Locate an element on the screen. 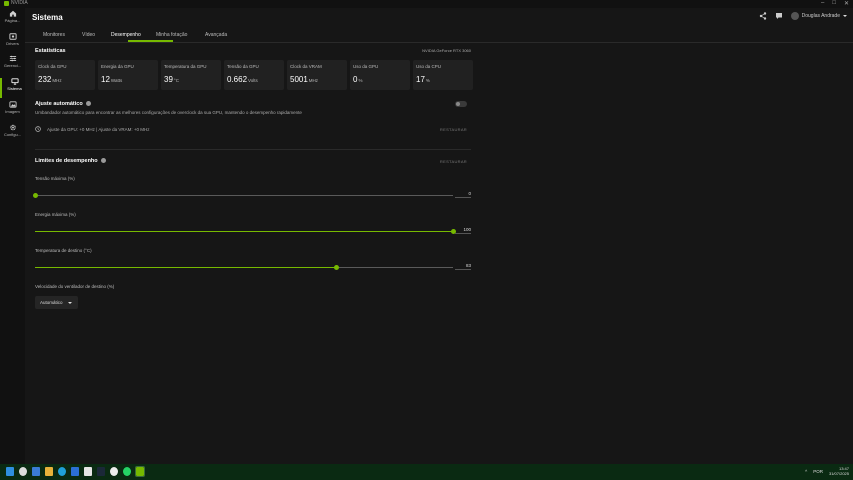 The width and height of the screenshot is (853, 480). user-menu: Douglas Andrade is located at coordinates (818, 16).